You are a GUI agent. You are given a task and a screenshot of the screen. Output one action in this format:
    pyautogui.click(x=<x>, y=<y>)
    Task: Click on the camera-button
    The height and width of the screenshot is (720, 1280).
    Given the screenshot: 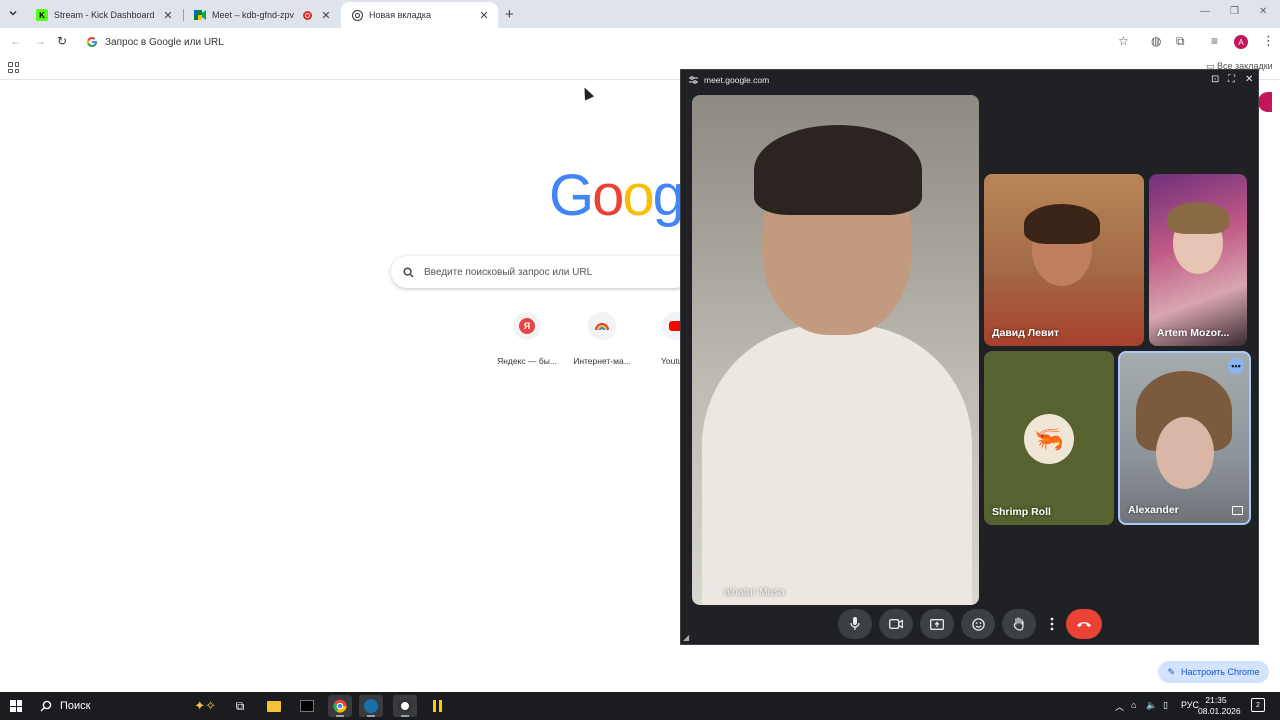 What is the action you would take?
    pyautogui.click(x=896, y=624)
    